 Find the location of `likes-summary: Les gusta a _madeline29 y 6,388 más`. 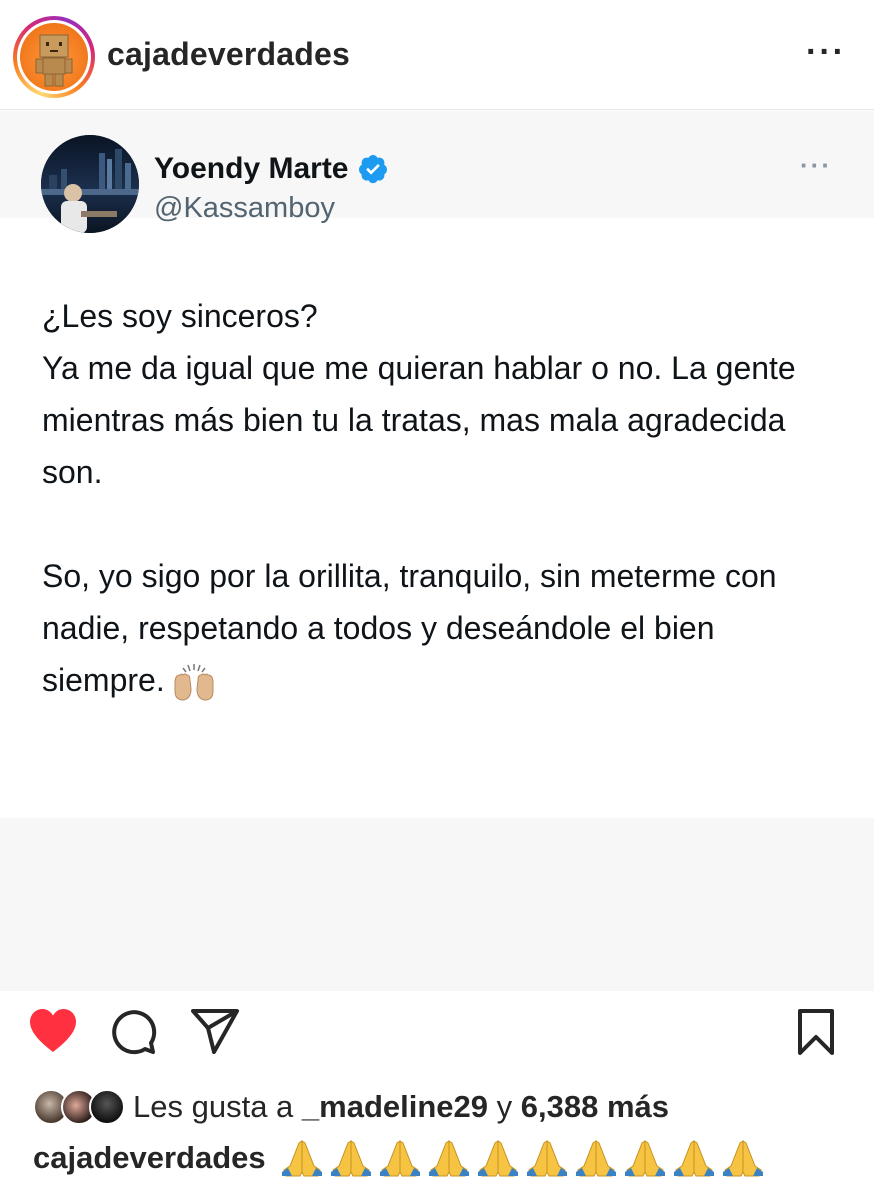

likes-summary: Les gusta a _madeline29 y 6,388 más is located at coordinates (351, 1107).